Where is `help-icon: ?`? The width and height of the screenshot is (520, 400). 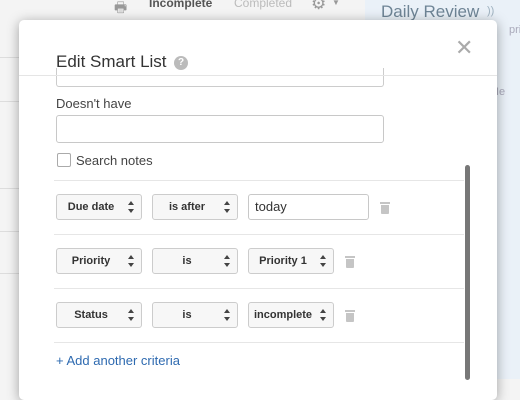 help-icon: ? is located at coordinates (181, 63).